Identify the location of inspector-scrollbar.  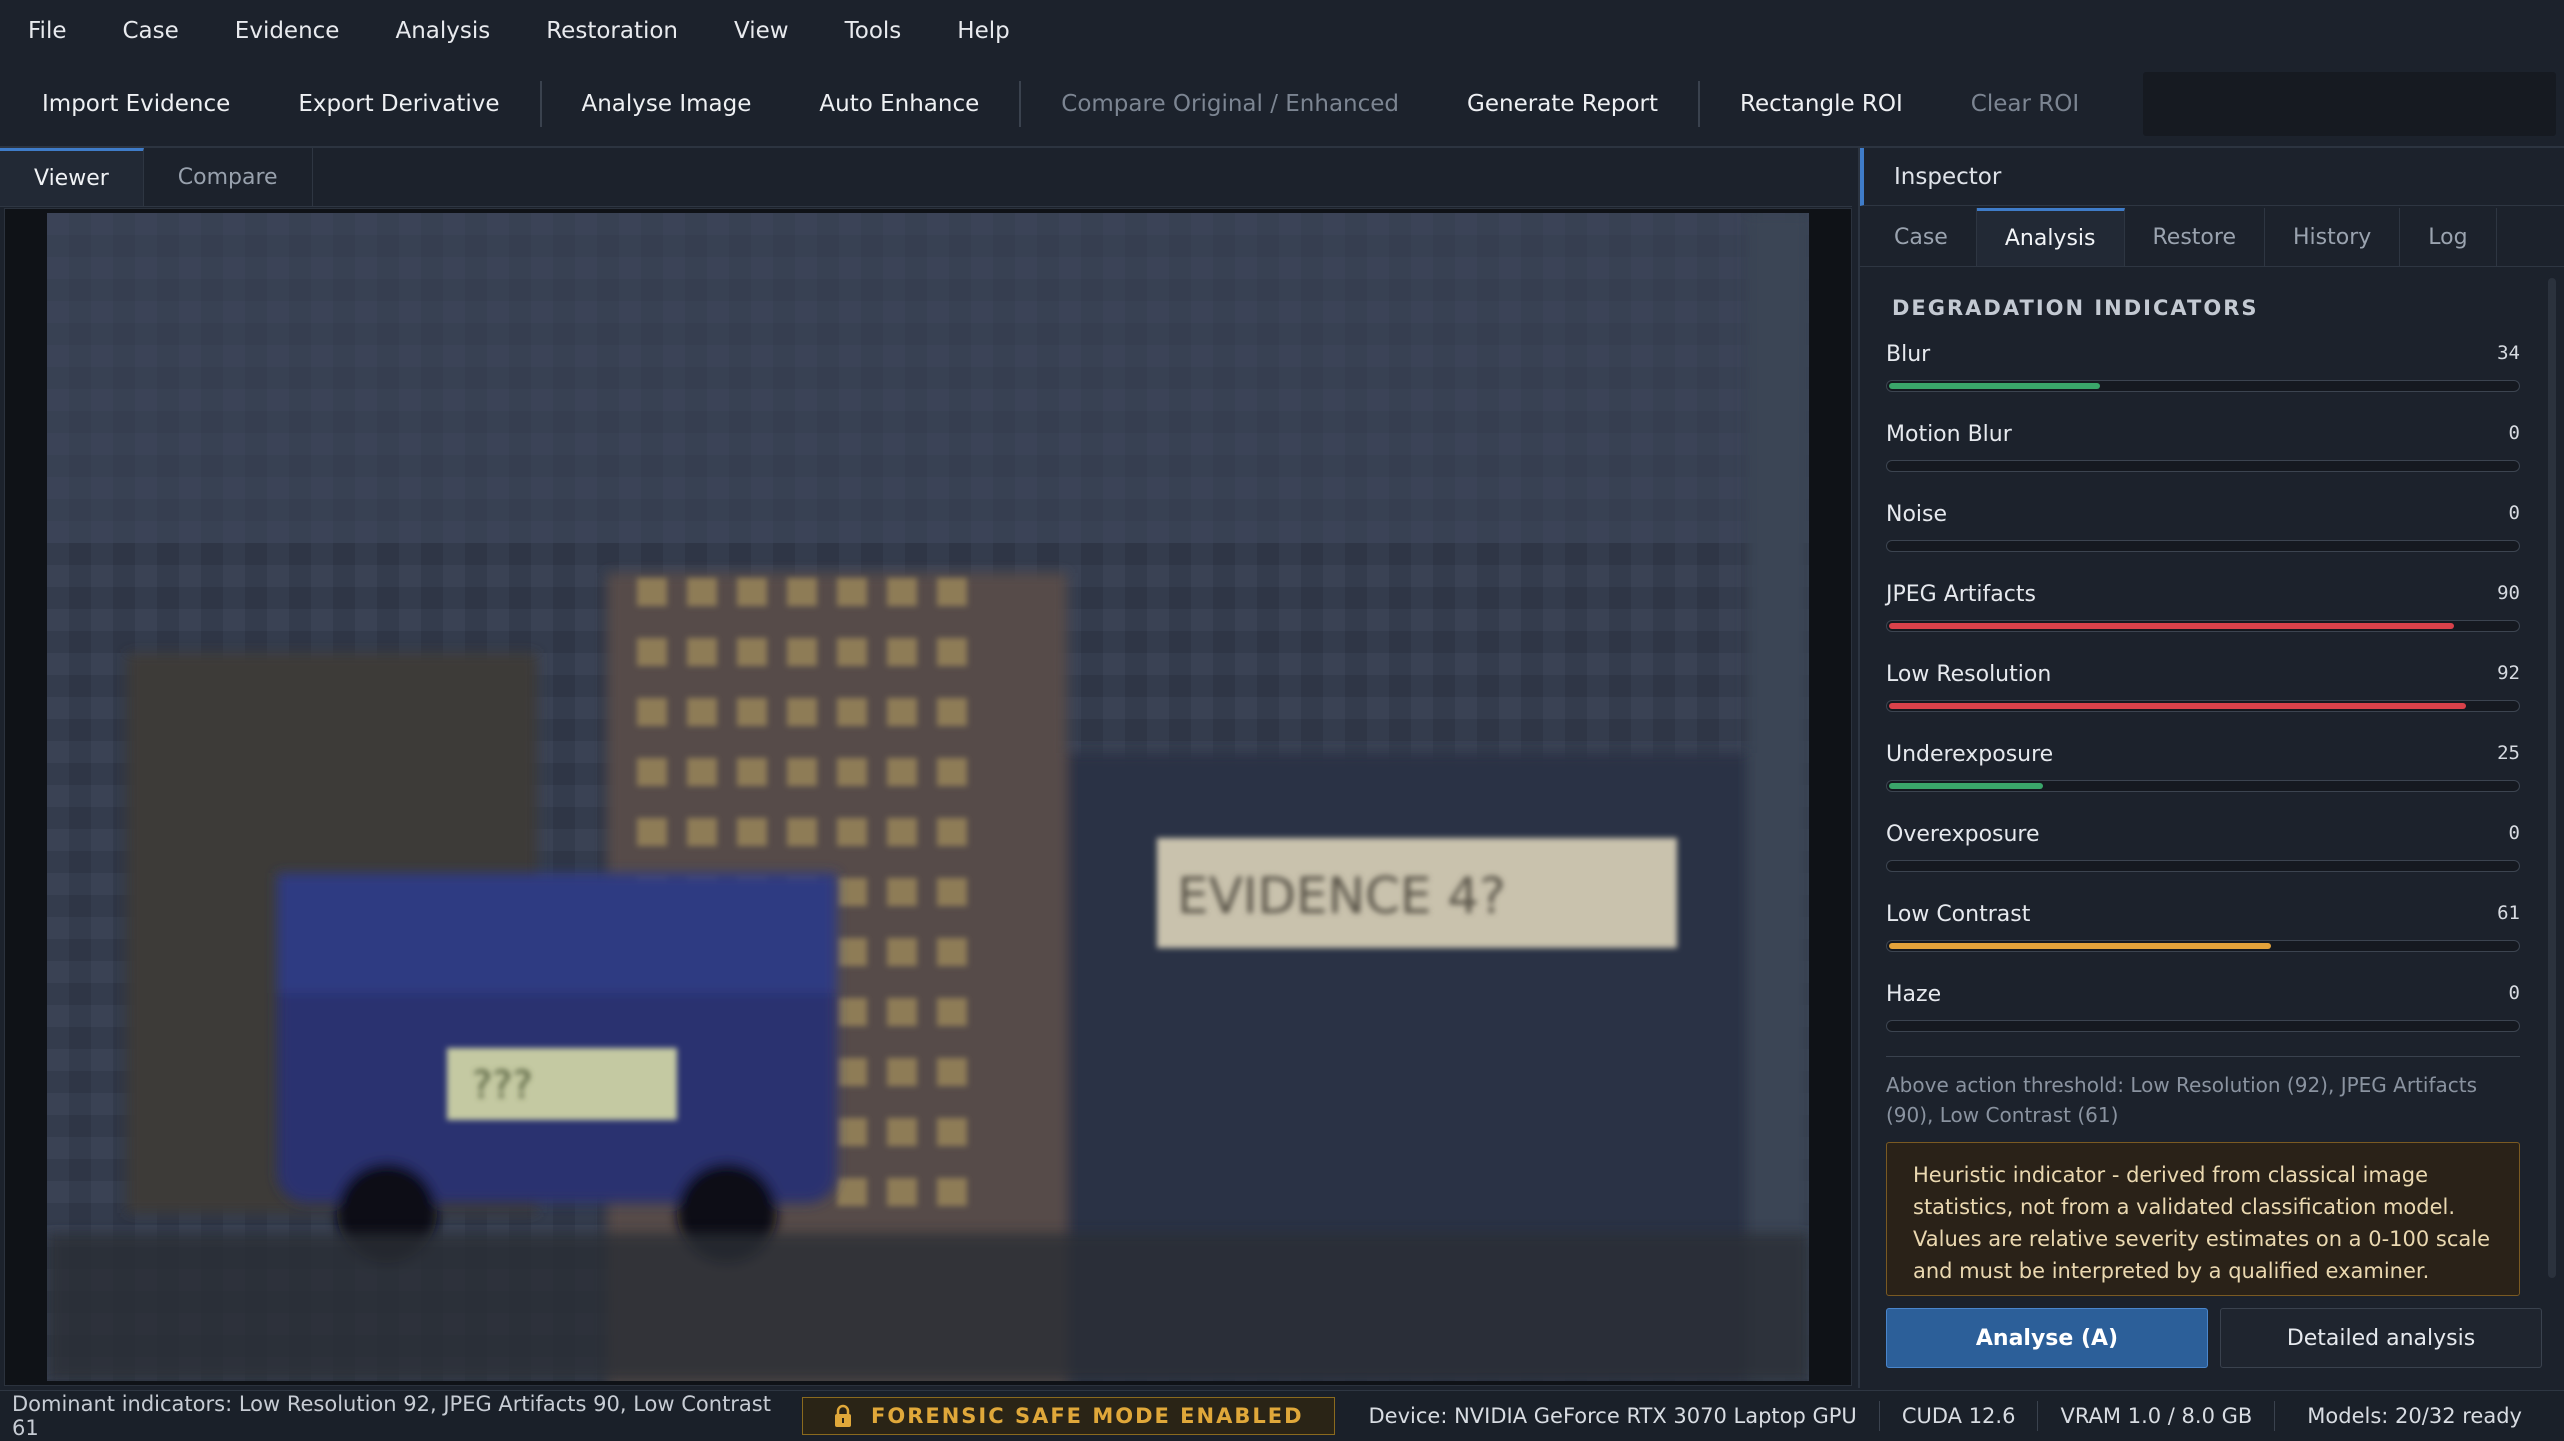
(2552, 778).